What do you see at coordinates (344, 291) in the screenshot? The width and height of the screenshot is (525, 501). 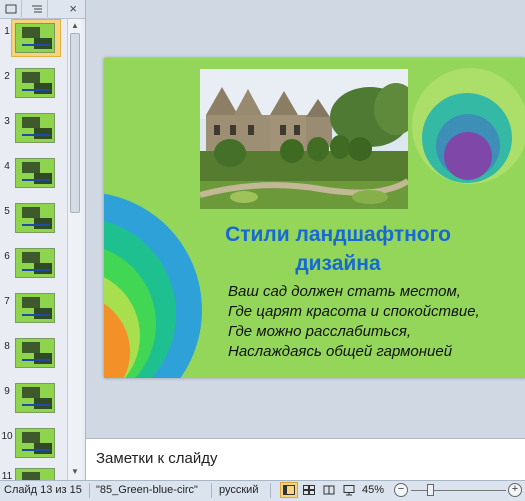 I see `slide-body-line: Ваш сад должен стать местом,` at bounding box center [344, 291].